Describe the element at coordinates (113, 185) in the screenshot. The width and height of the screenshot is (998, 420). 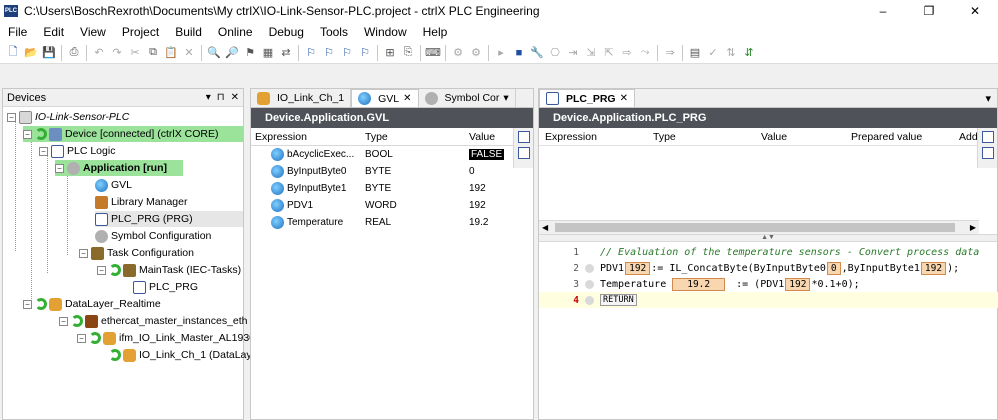
I see `tree-item: GVL` at that location.